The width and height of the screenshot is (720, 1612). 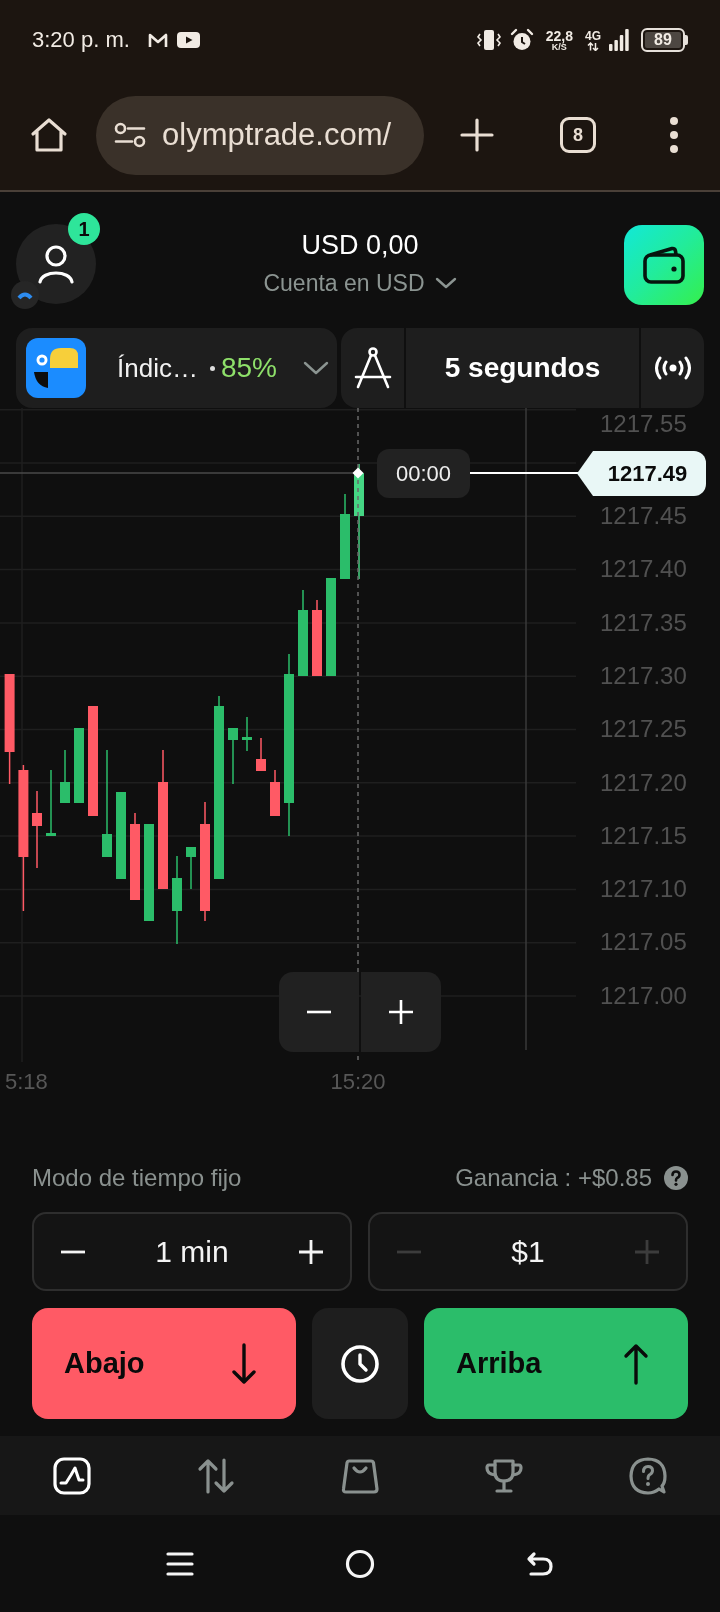 What do you see at coordinates (84, 229) in the screenshot?
I see `notification-badge: 1` at bounding box center [84, 229].